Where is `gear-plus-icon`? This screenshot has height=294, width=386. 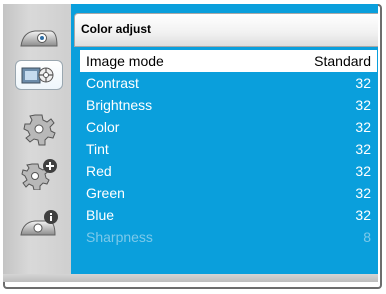
gear-plus-icon is located at coordinates (39, 175).